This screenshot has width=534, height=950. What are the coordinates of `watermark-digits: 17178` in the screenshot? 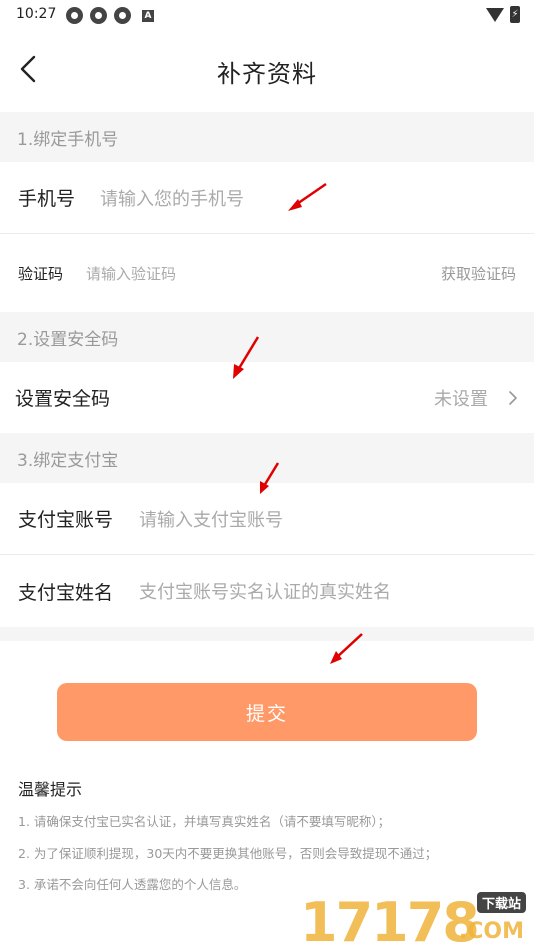 It's located at (390, 920).